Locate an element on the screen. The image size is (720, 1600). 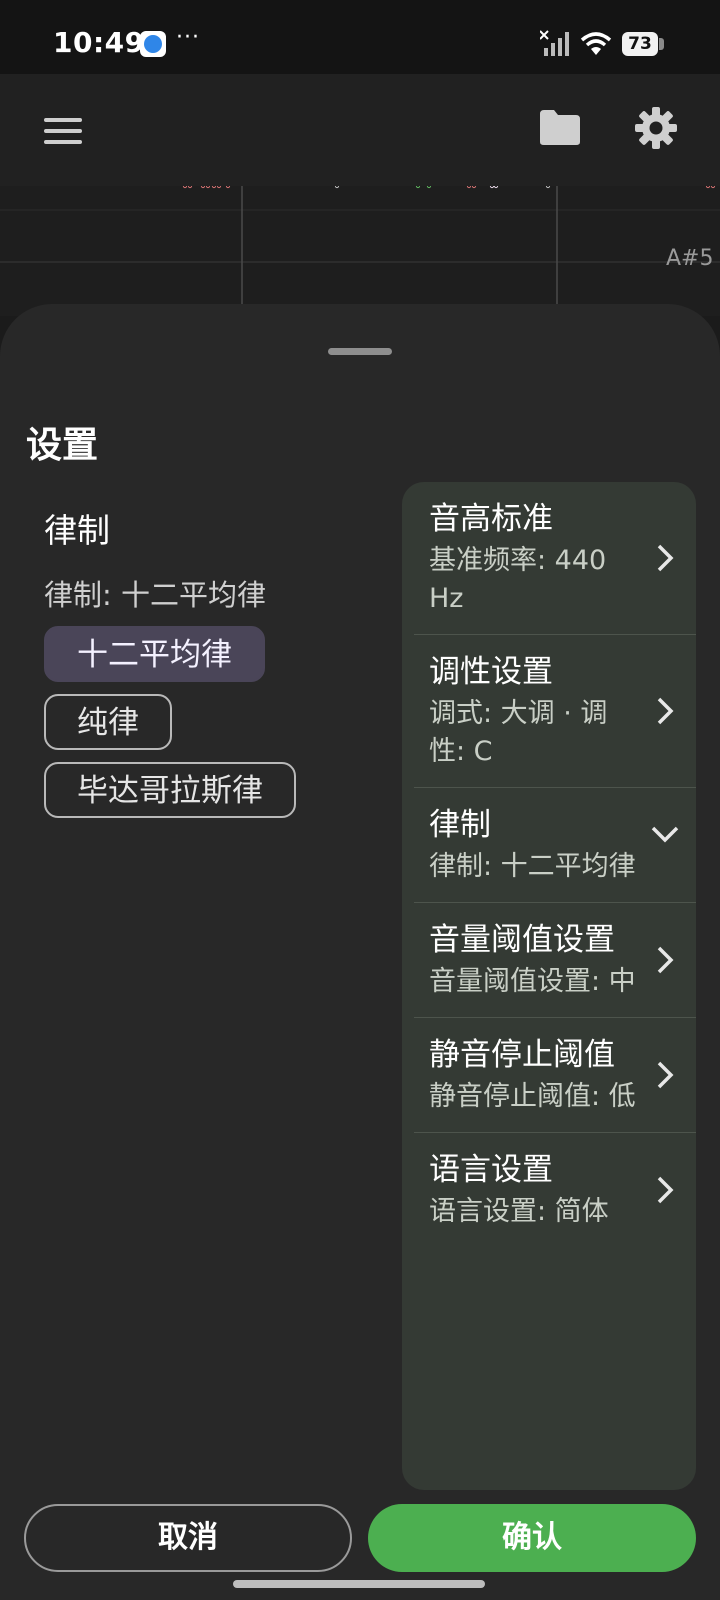
setting-item-temperament: 律制 律制: 十二平均律 is located at coordinates (555, 845).